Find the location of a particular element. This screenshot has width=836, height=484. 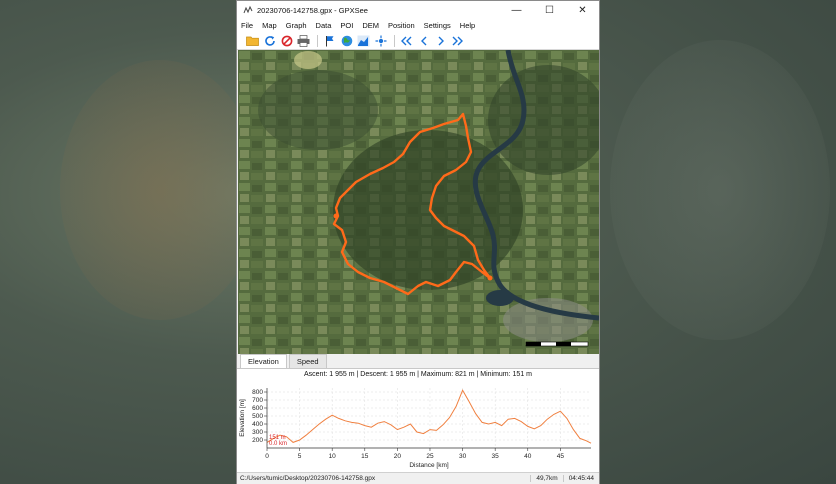

y-tick-label: 500 is located at coordinates (257, 416).